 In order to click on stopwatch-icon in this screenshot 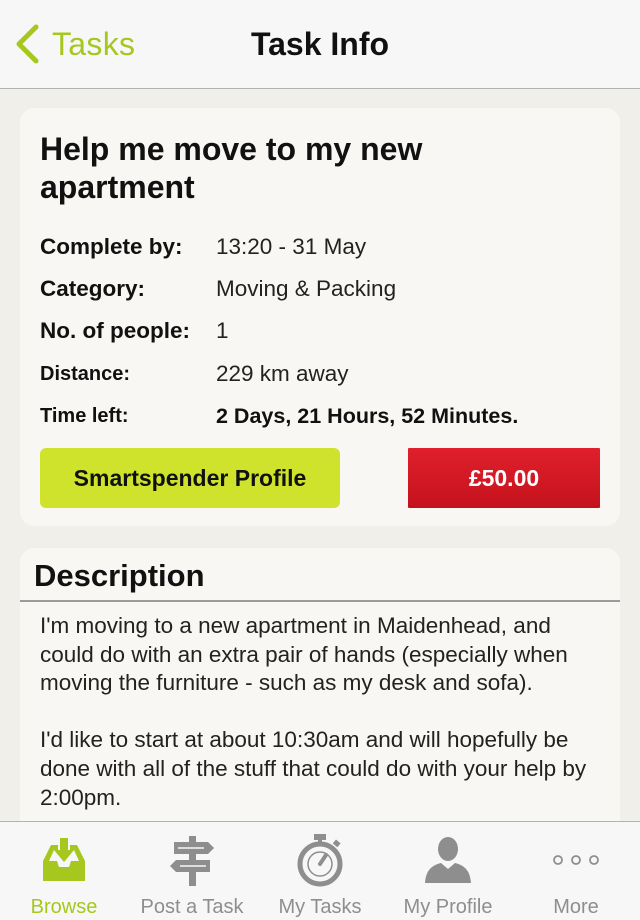, I will do `click(320, 860)`.